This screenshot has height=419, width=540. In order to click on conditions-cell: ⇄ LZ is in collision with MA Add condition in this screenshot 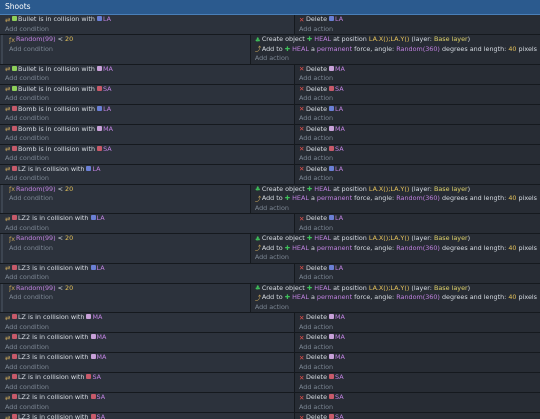, I will do `click(147, 322)`.